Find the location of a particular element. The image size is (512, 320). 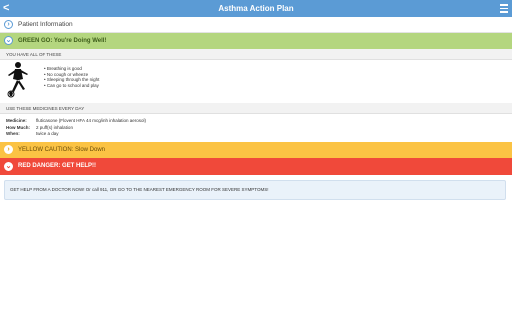

hamburger-icon is located at coordinates (504, 8).